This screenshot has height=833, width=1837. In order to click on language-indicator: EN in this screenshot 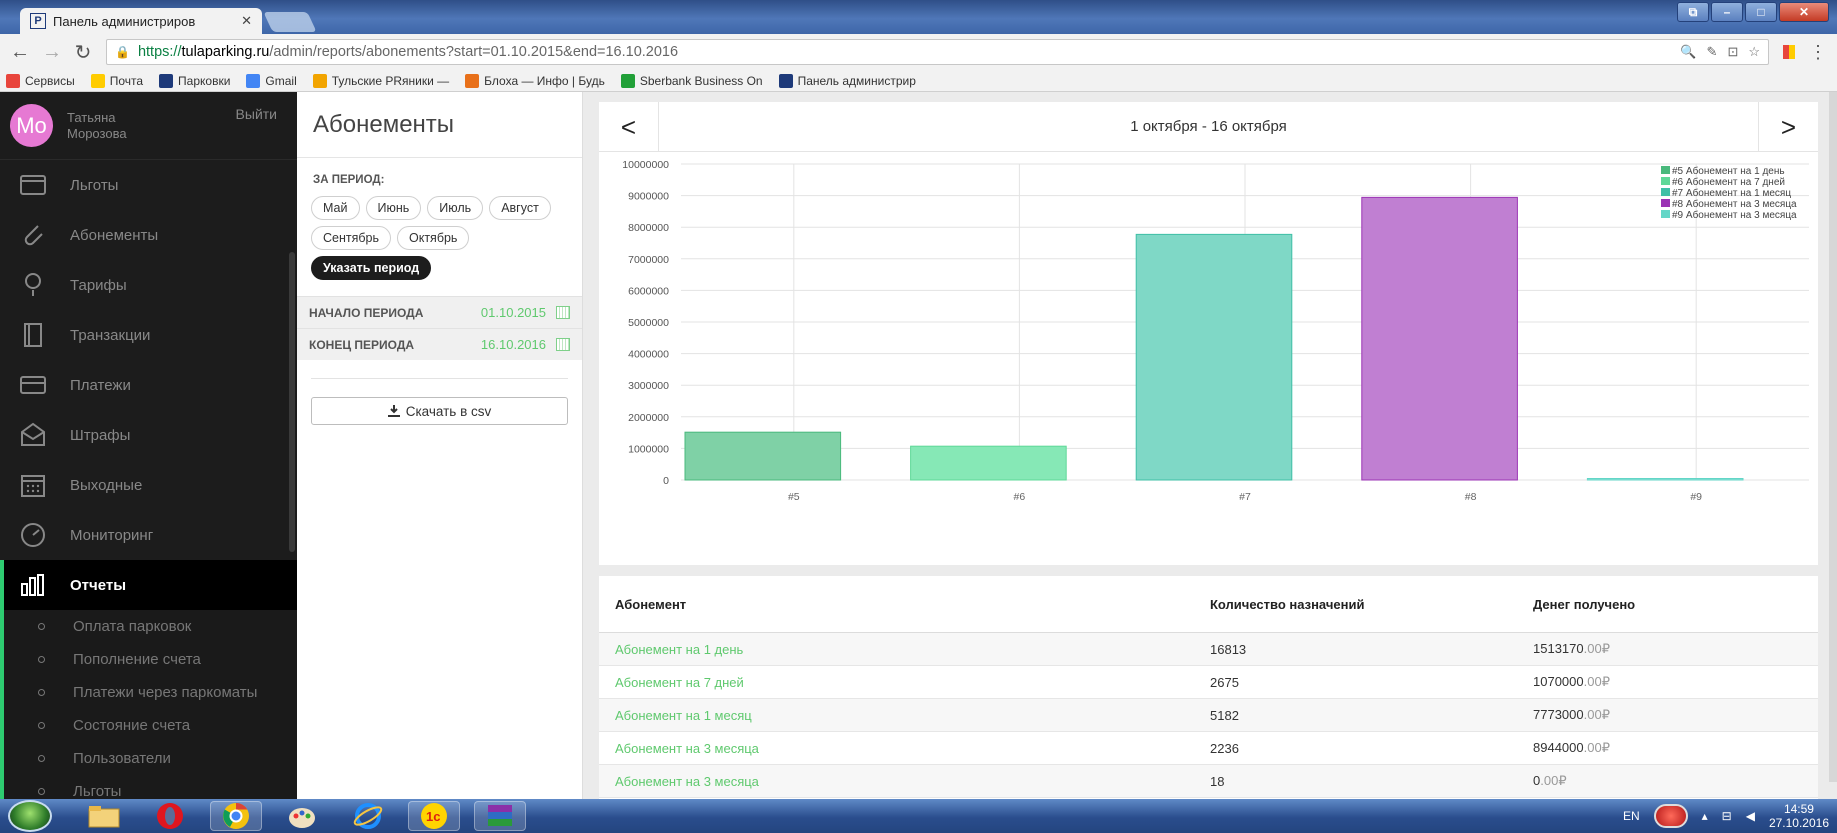, I will do `click(1631, 816)`.